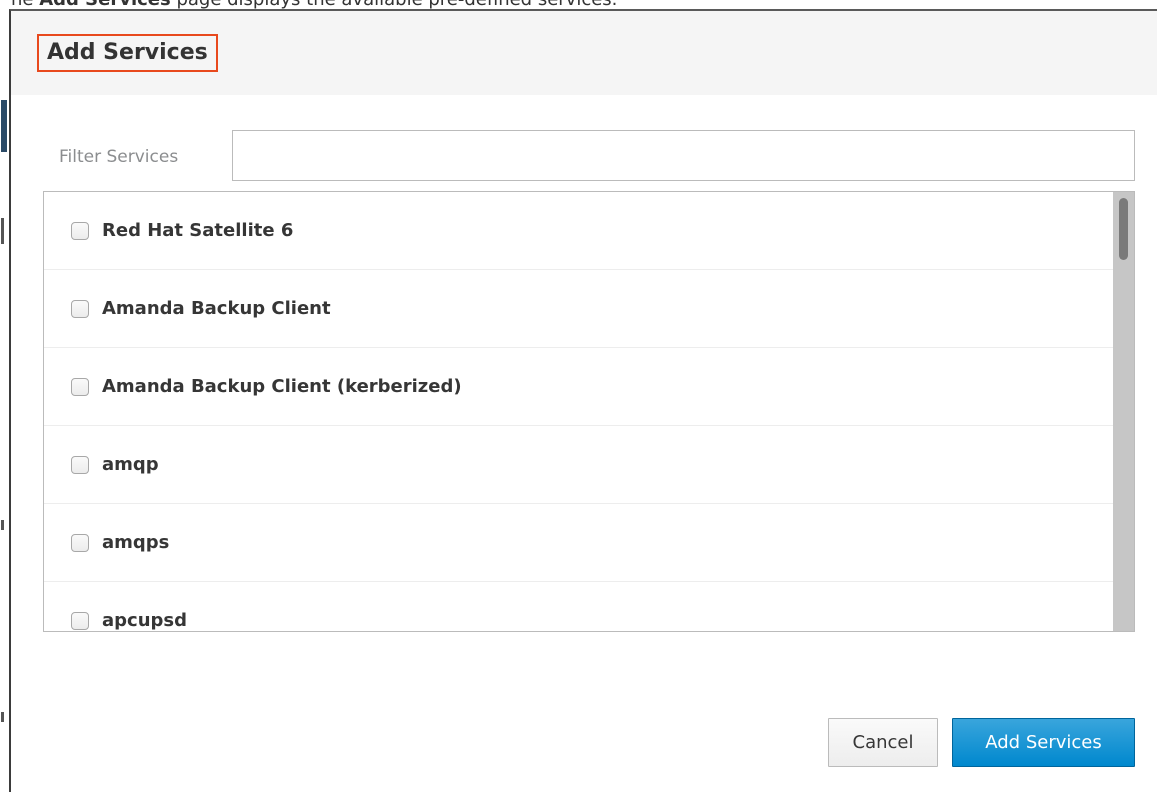 This screenshot has height=792, width=1157. I want to click on service-list-item: amqp, so click(578, 465).